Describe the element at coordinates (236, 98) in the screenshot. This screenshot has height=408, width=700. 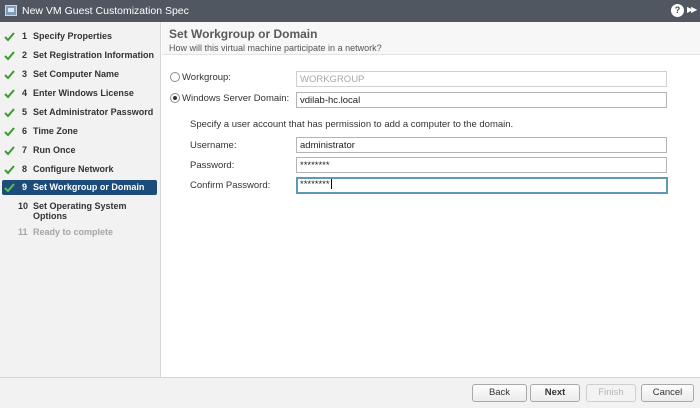
I see `windows-server-domain-label: Windows Server Domain:` at that location.